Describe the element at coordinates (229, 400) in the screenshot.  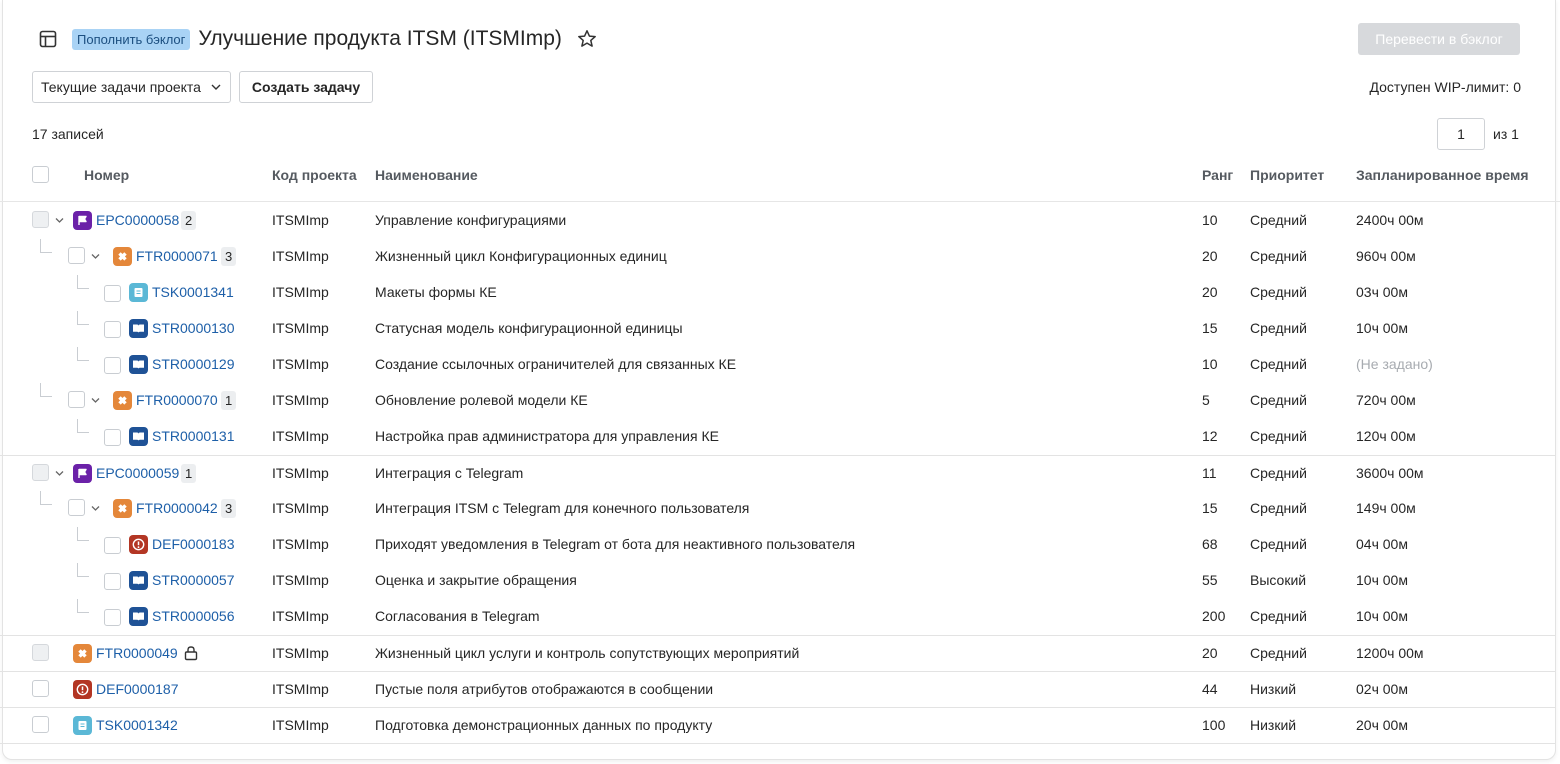
I see `child-count-badge: 1` at that location.